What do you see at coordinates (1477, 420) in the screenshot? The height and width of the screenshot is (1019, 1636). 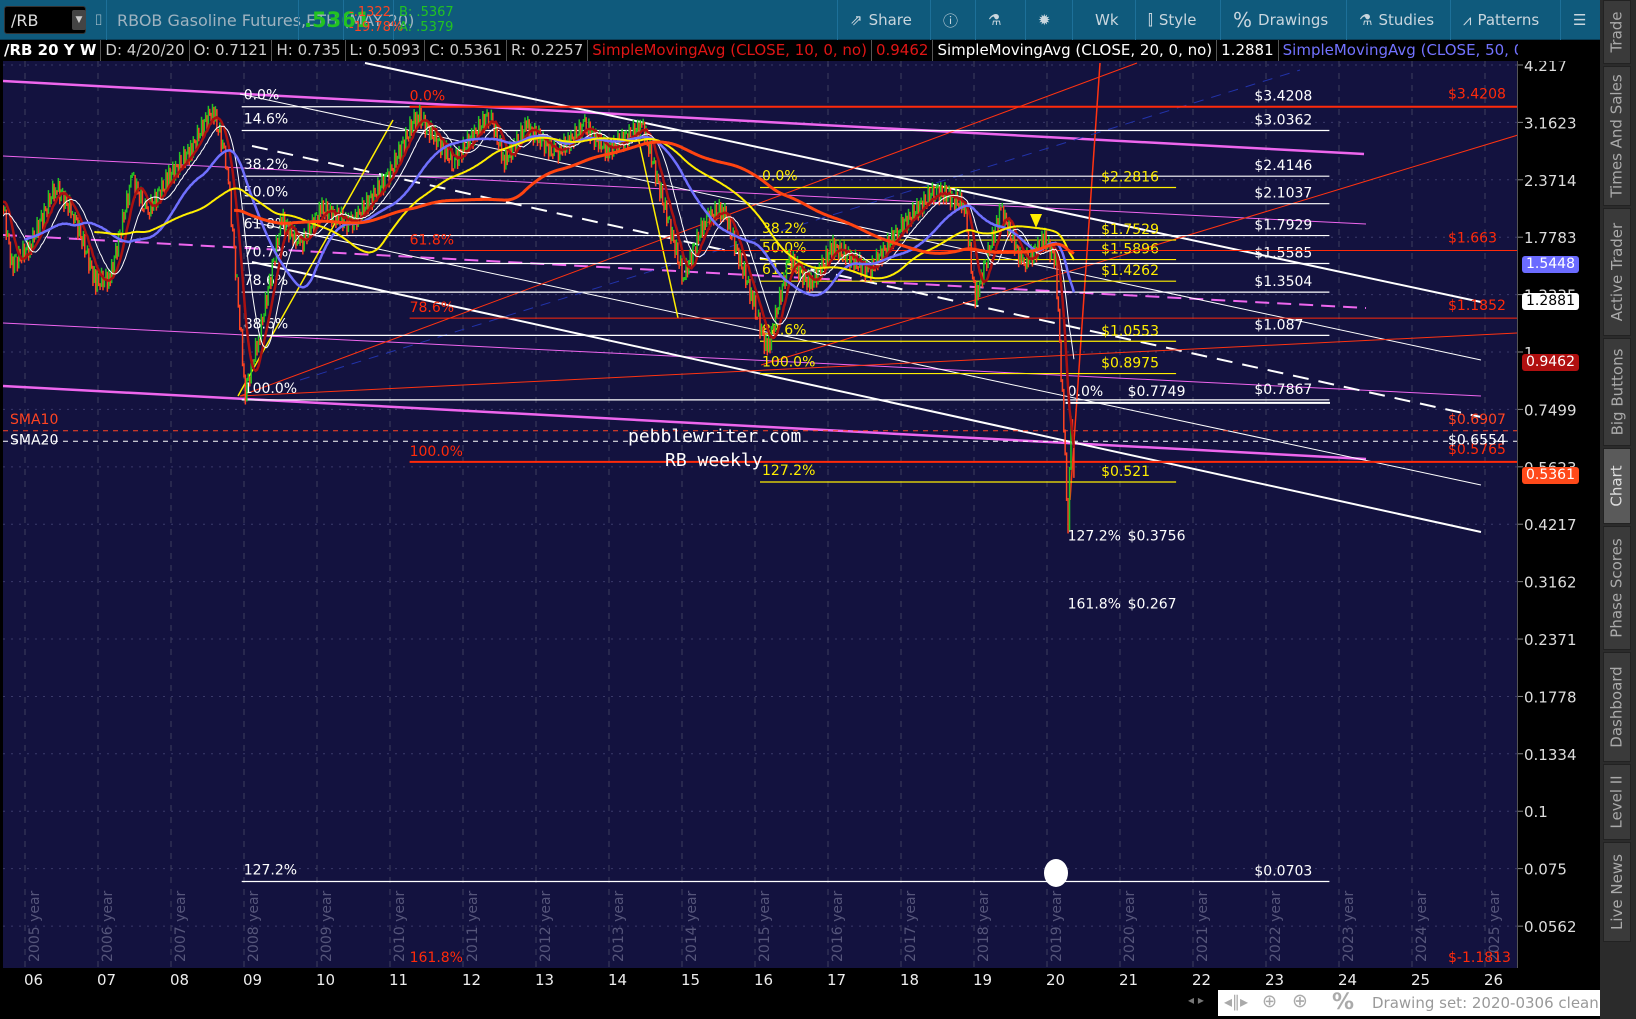 I see `sma-reference-price: $0.6907` at bounding box center [1477, 420].